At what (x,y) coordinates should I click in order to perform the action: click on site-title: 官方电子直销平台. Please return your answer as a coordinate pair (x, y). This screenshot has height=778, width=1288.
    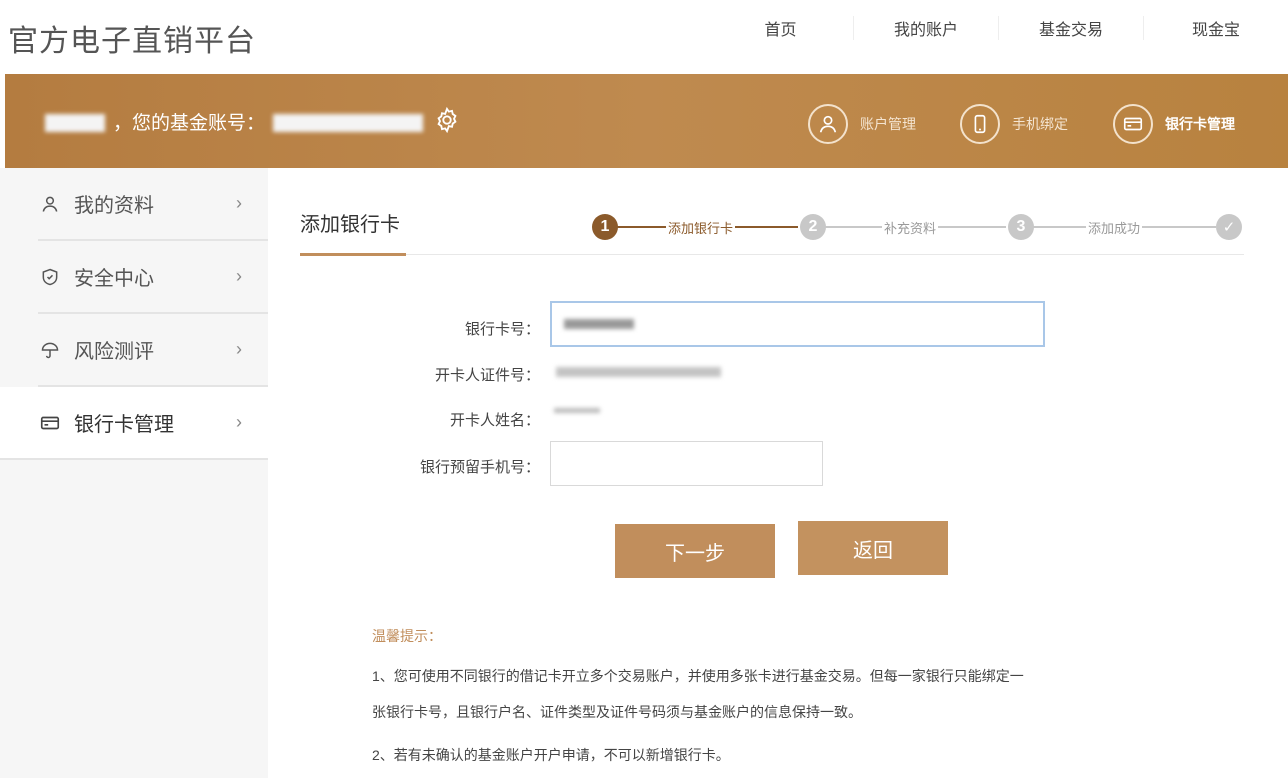
    Looking at the image, I should click on (132, 41).